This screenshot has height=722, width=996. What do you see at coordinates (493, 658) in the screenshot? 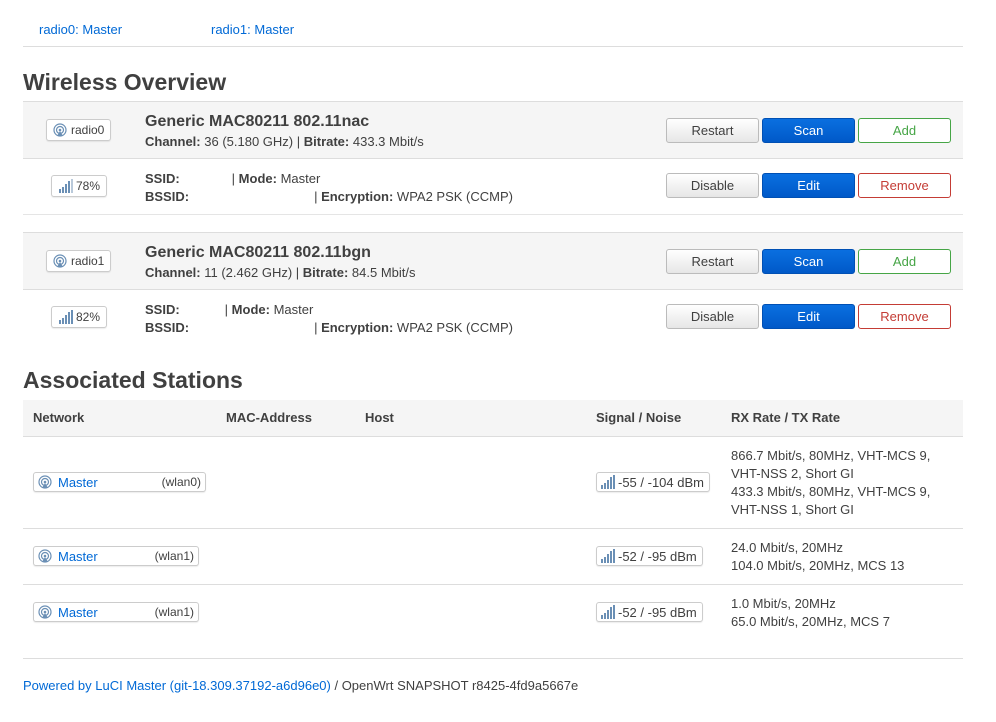
I see `footer-divider` at bounding box center [493, 658].